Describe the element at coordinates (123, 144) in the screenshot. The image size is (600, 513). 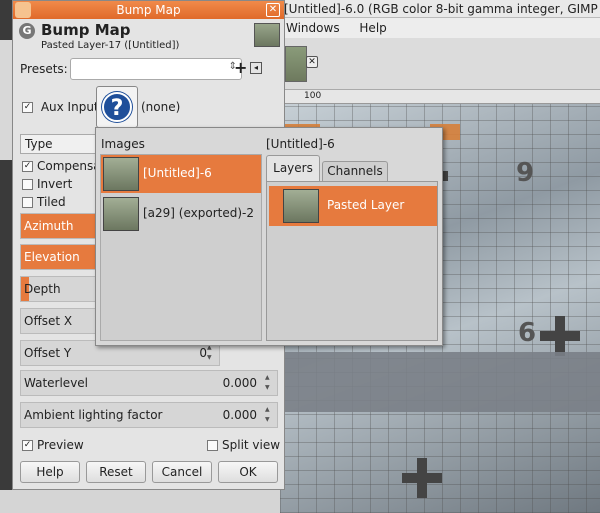
I see `images-header: Images` at that location.